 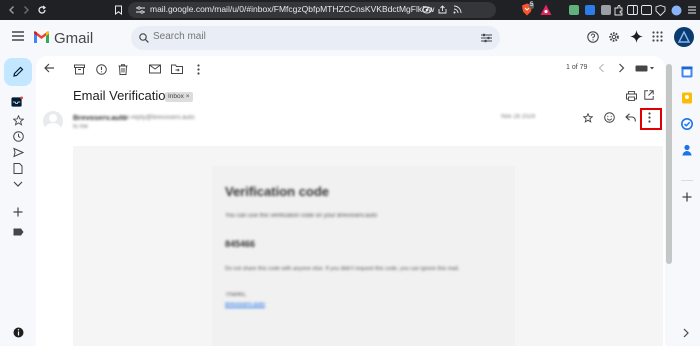 I want to click on info-icon, so click(x=18, y=332).